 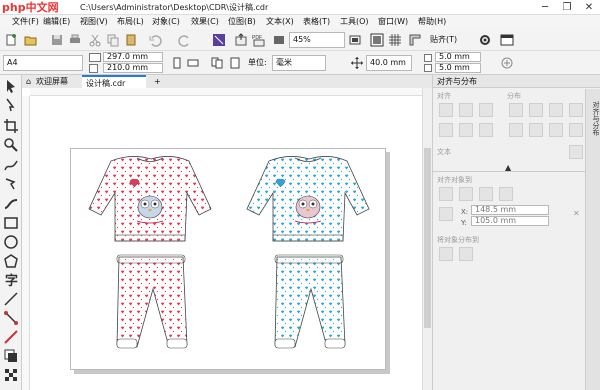 What do you see at coordinates (226, 92) in the screenshot?
I see `horizontal-ruler` at bounding box center [226, 92].